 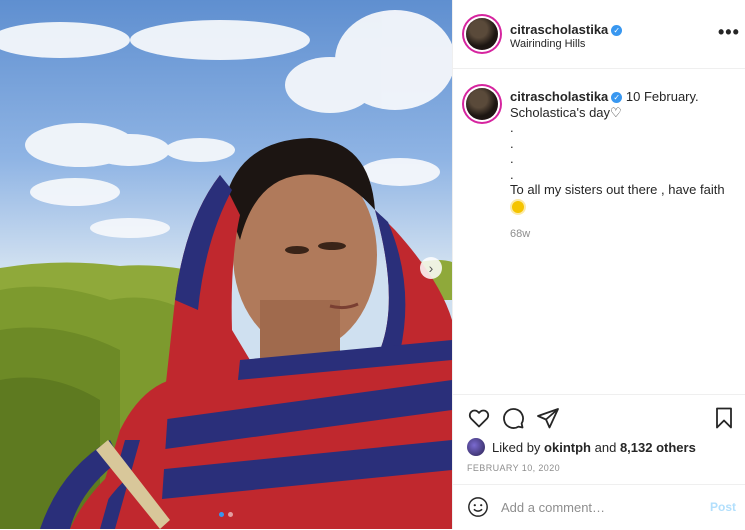 What do you see at coordinates (520, 234) in the screenshot?
I see `caption-time-ago: 68w` at bounding box center [520, 234].